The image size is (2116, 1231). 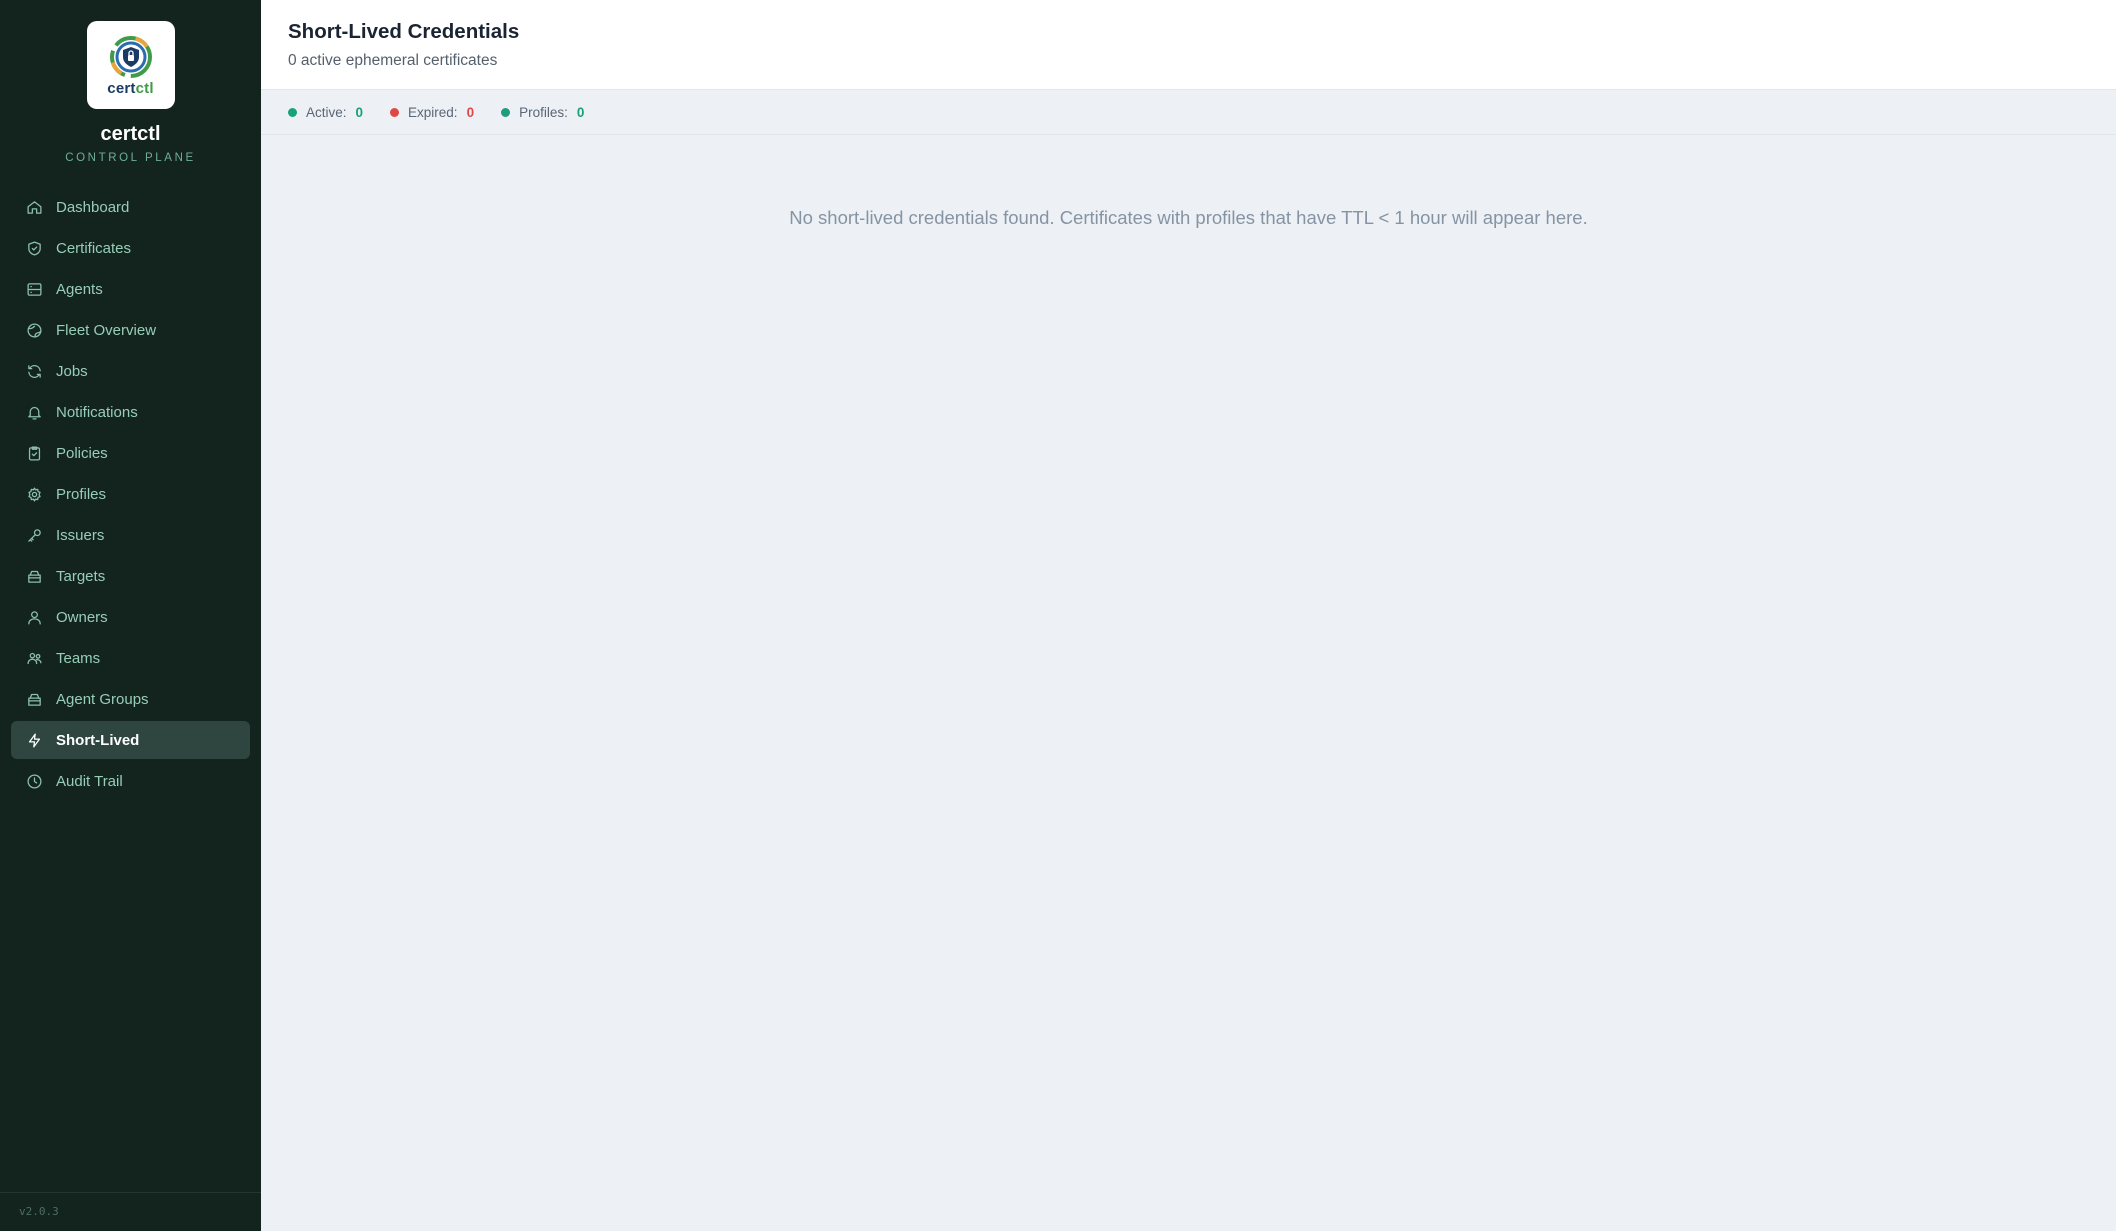 What do you see at coordinates (1188, 112) in the screenshot?
I see `stats-bar: Active: 0 Expired: 0 Profiles: 0` at bounding box center [1188, 112].